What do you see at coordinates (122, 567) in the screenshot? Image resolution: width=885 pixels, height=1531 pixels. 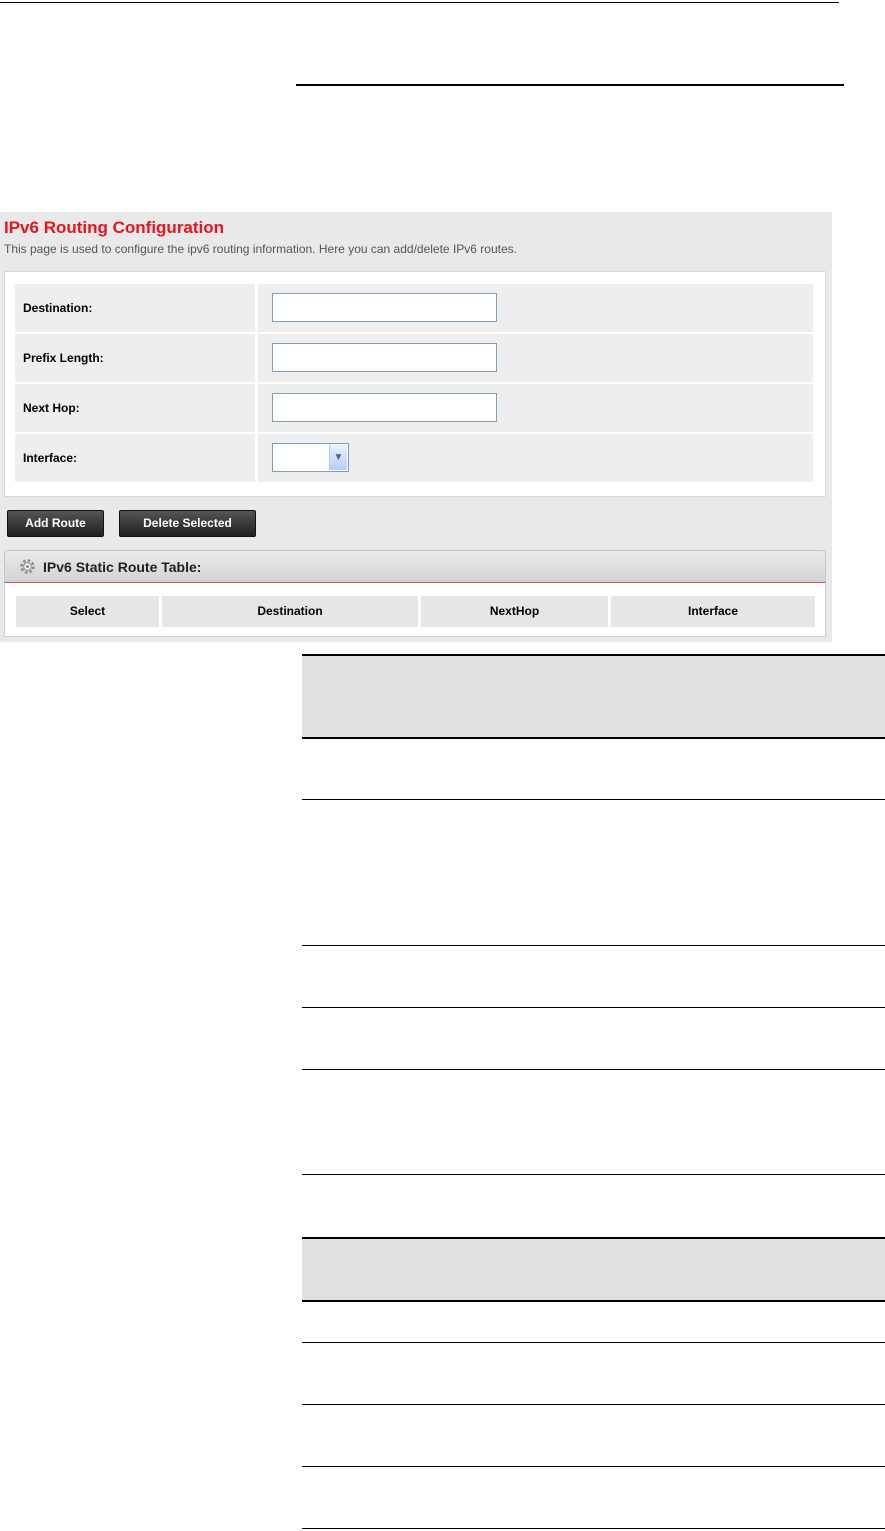 I see `route-table-title: IPv6 Static Route Table:` at bounding box center [122, 567].